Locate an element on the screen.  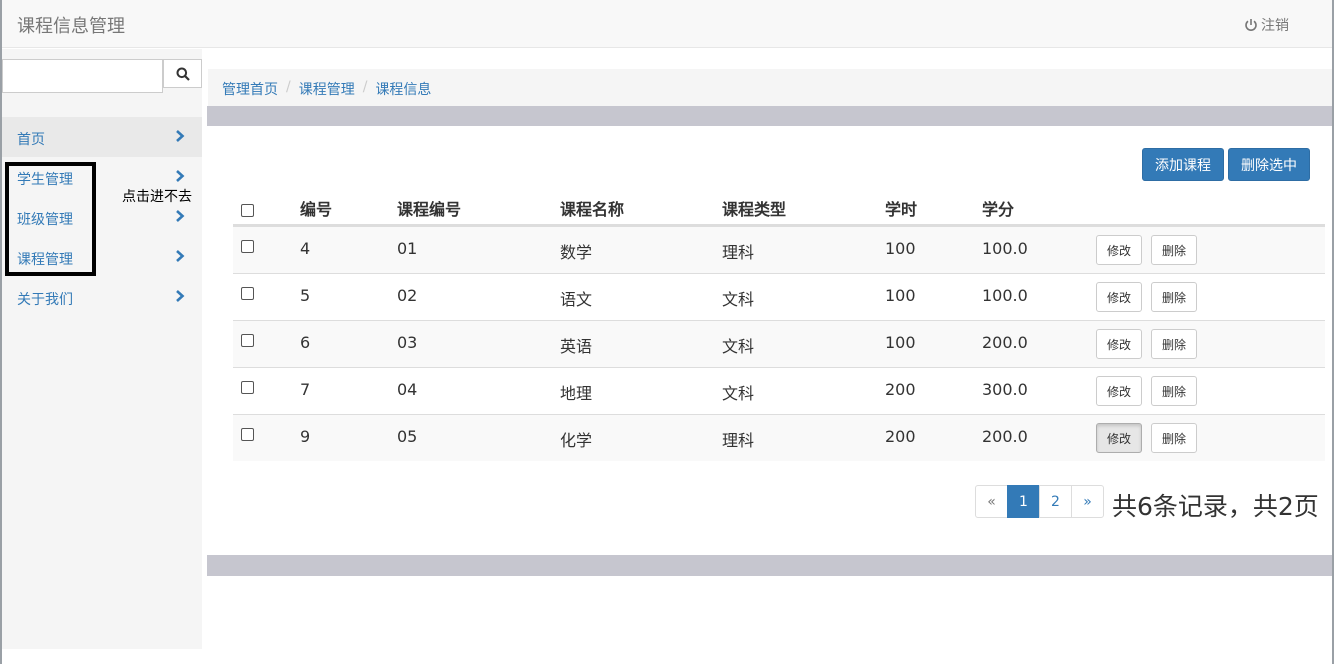
column-header-credits: 学分 is located at coordinates (998, 209).